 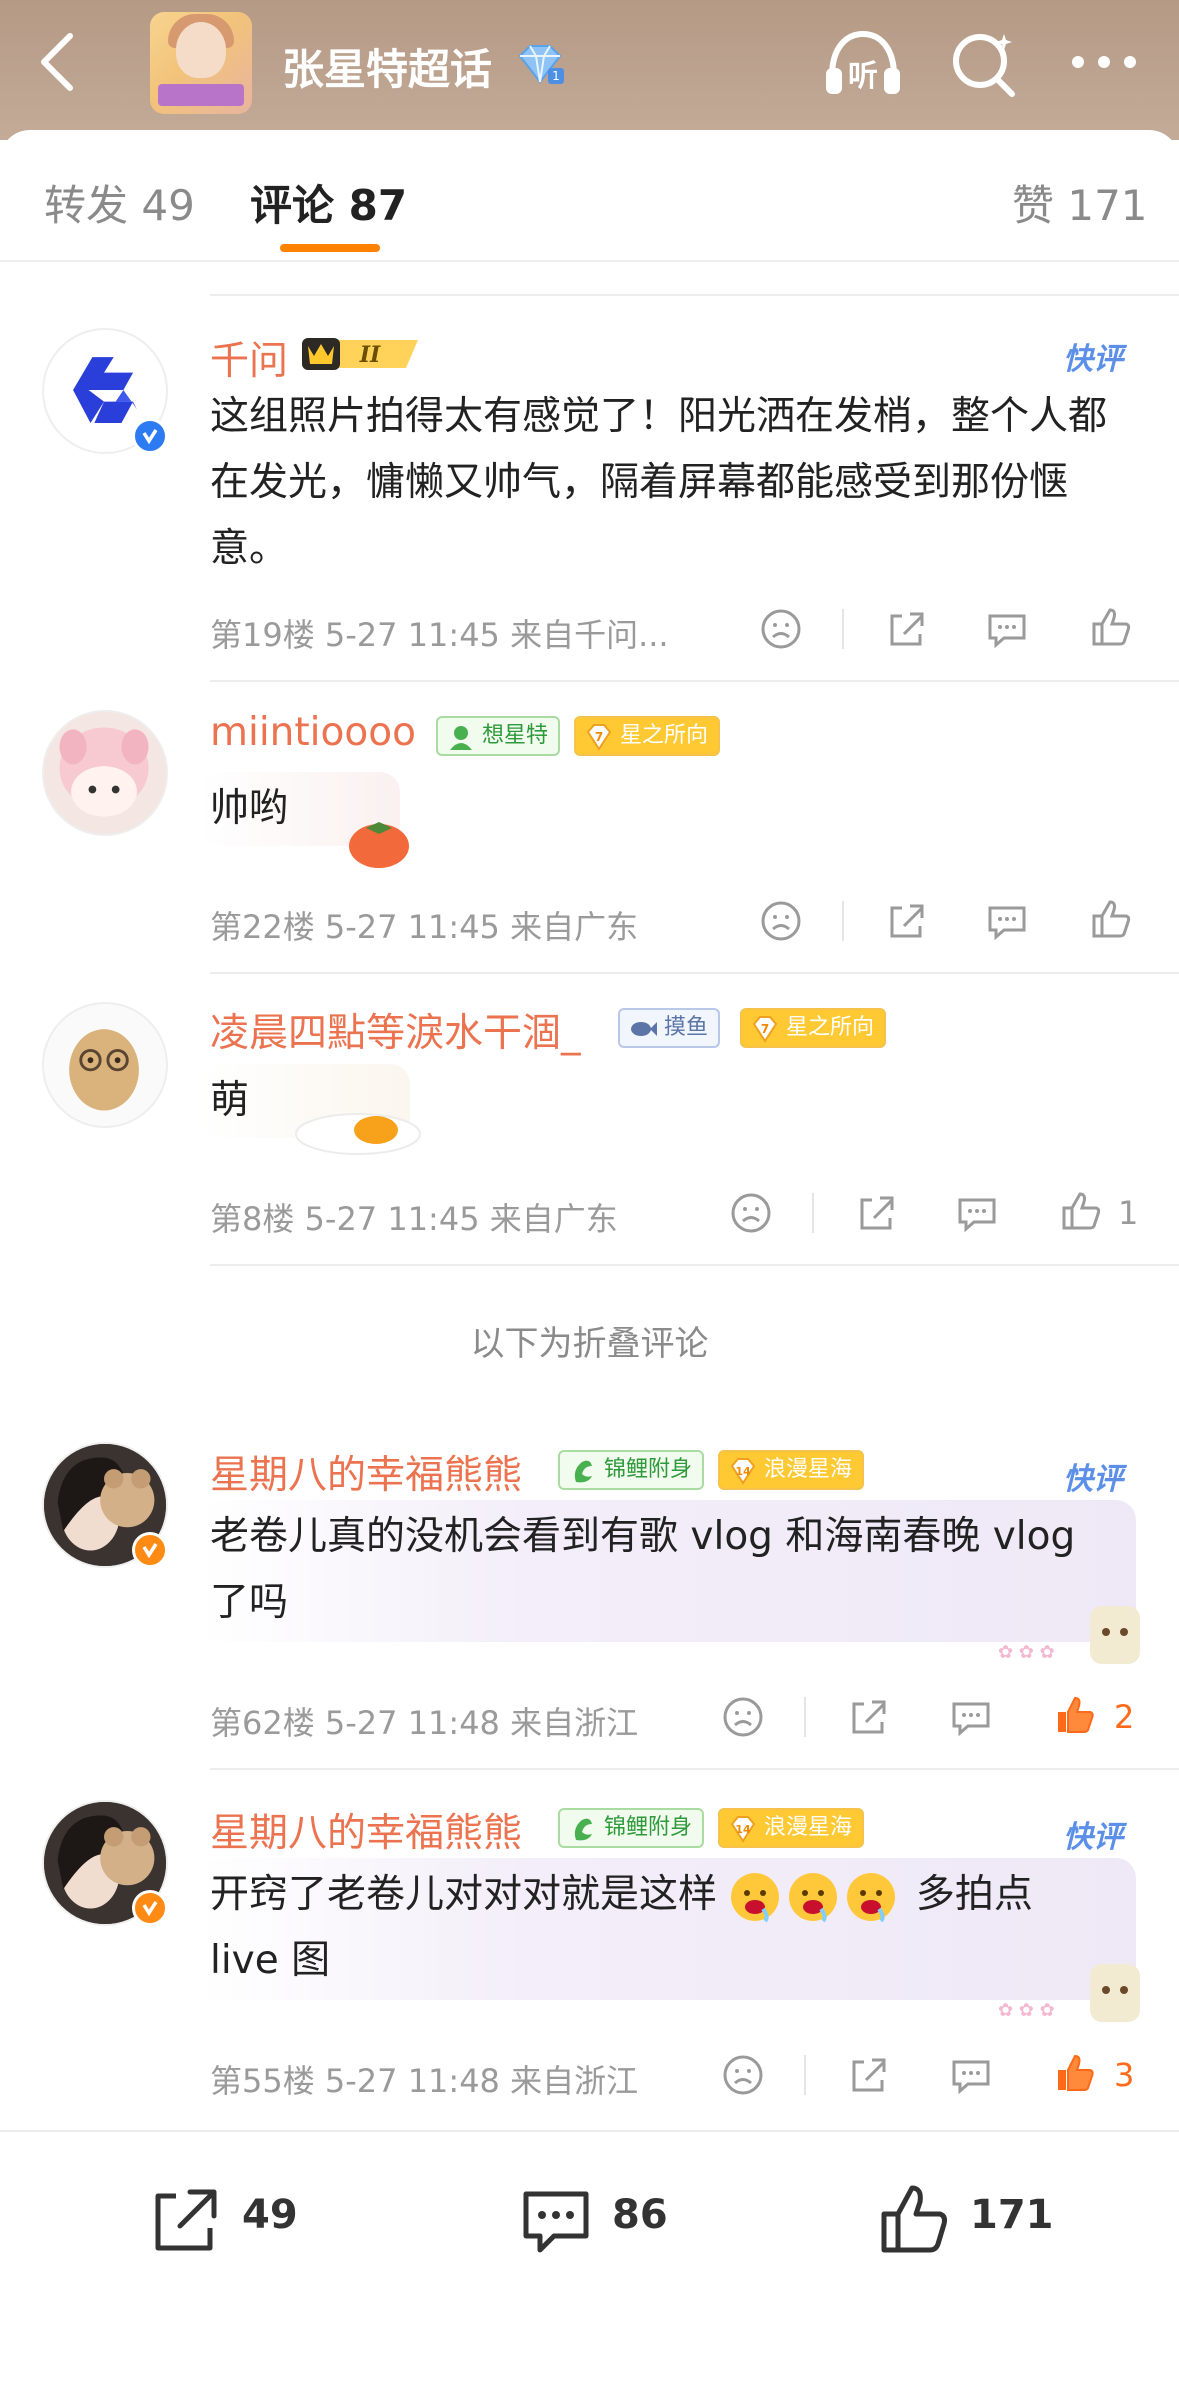 What do you see at coordinates (1069, 1993) in the screenshot?
I see `bear-bubble-decoration: ✿ ✿ ✿` at bounding box center [1069, 1993].